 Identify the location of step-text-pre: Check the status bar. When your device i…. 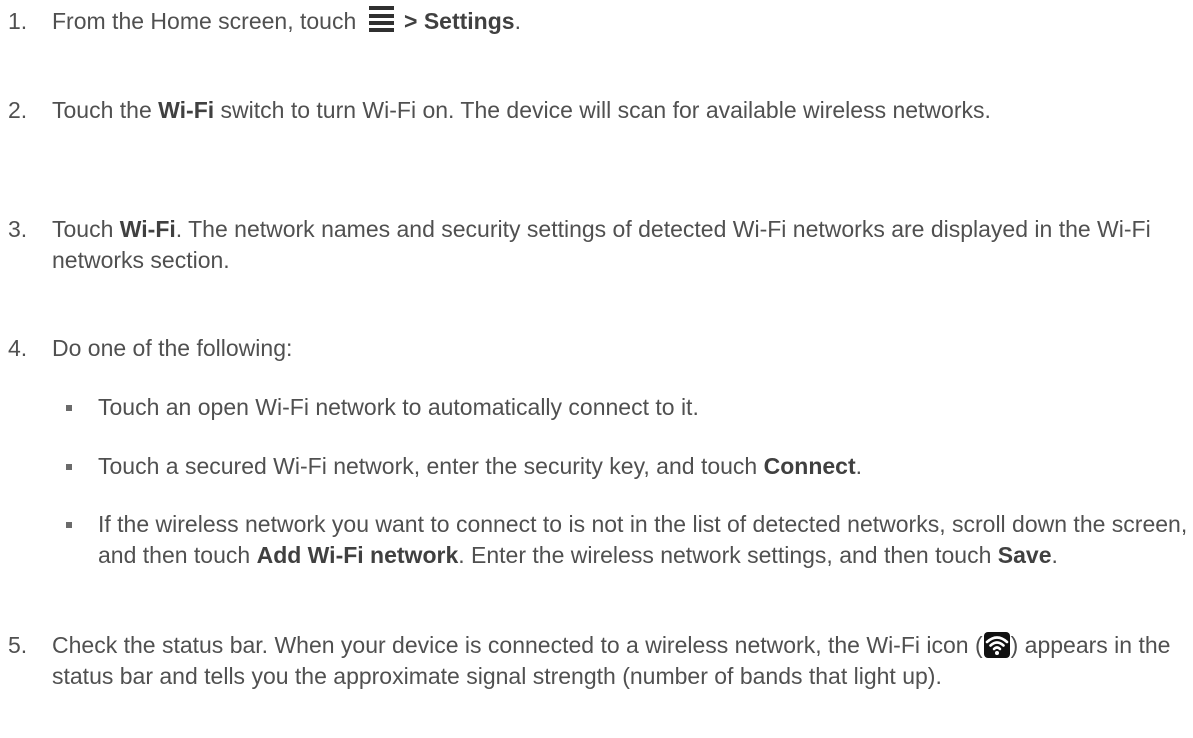
(517, 645).